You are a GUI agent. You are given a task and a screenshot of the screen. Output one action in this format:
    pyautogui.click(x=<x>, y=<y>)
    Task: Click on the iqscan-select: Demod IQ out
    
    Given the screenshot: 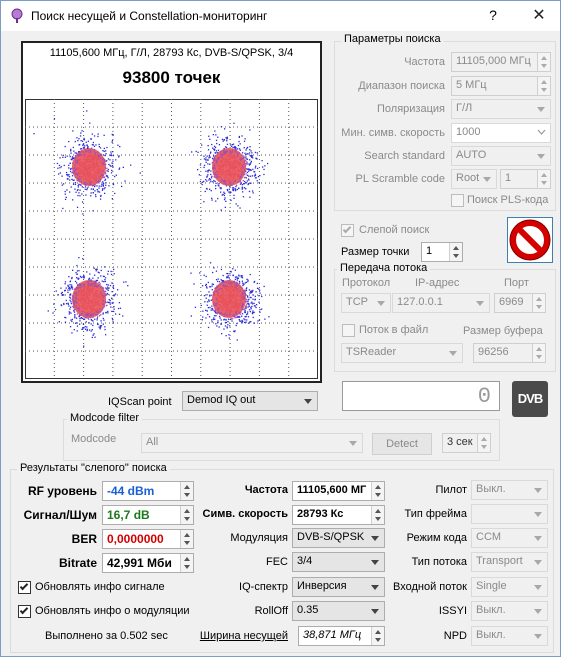 What is the action you would take?
    pyautogui.click(x=250, y=401)
    